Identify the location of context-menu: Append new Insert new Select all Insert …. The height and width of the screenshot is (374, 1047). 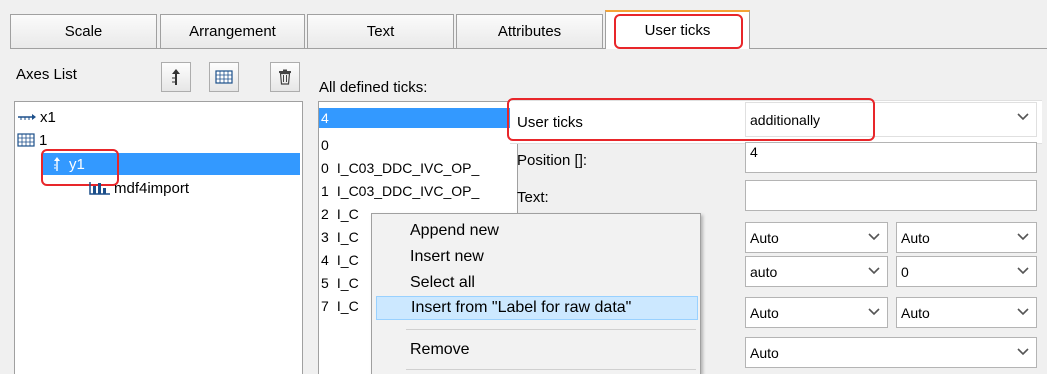
(536, 293).